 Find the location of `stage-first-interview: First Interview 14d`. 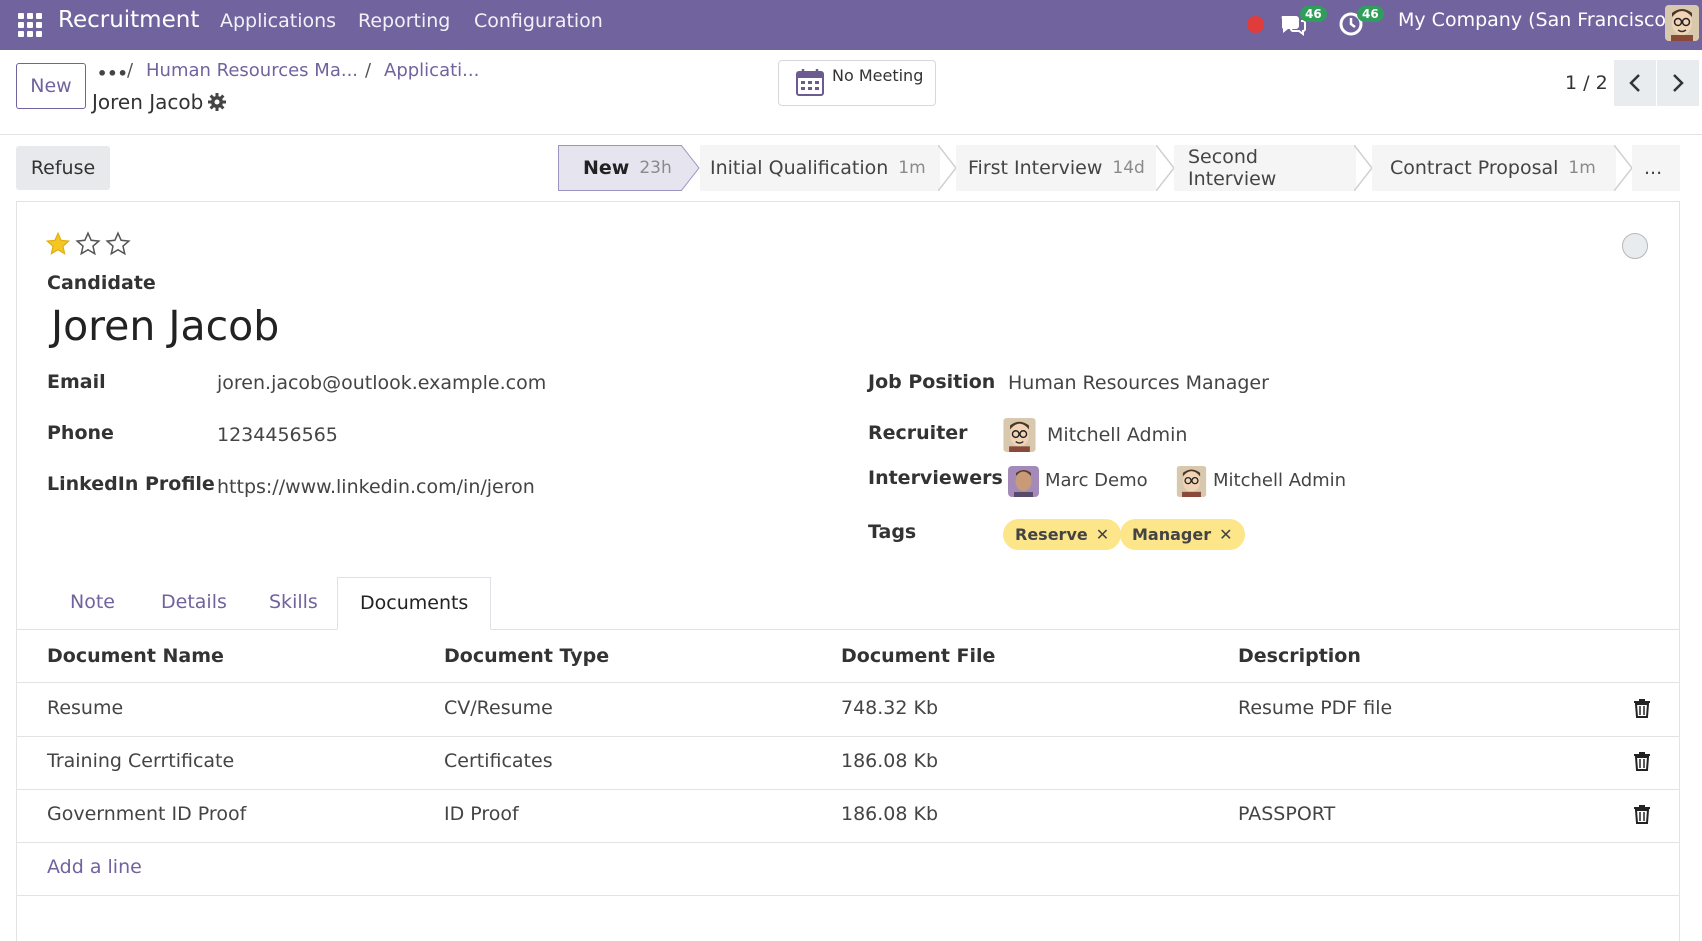

stage-first-interview: First Interview 14d is located at coordinates (1056, 168).